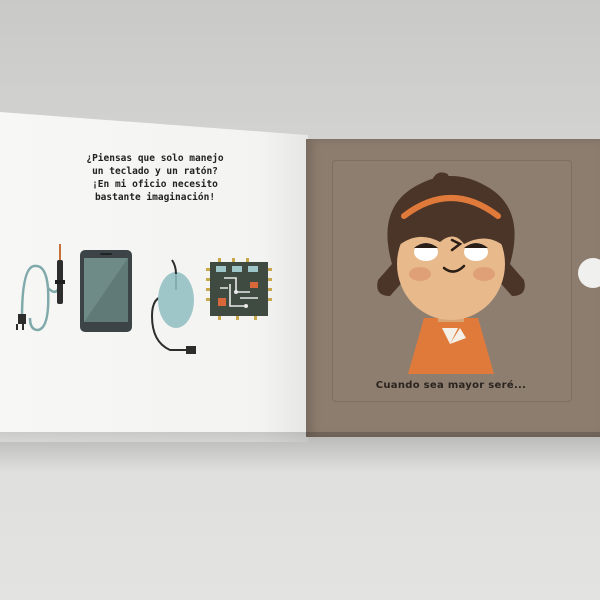 Image resolution: width=600 pixels, height=600 pixels. What do you see at coordinates (300, 452) in the screenshot?
I see `book-shadow` at bounding box center [300, 452].